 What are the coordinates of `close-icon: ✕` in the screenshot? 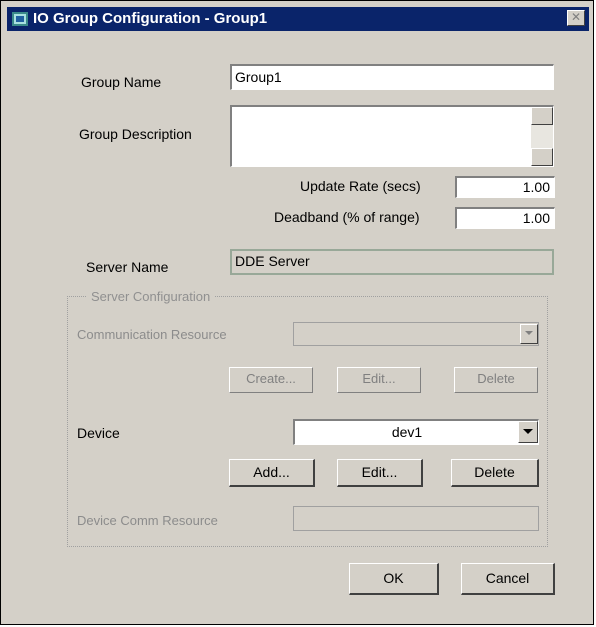 It's located at (576, 17).